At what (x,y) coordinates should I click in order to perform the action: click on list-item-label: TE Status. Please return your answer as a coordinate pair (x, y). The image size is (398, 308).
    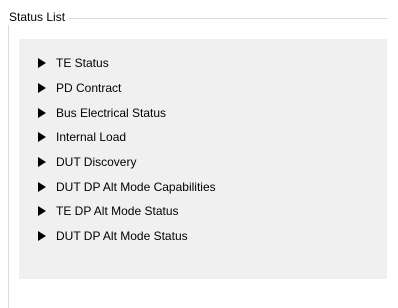
    Looking at the image, I should click on (82, 63).